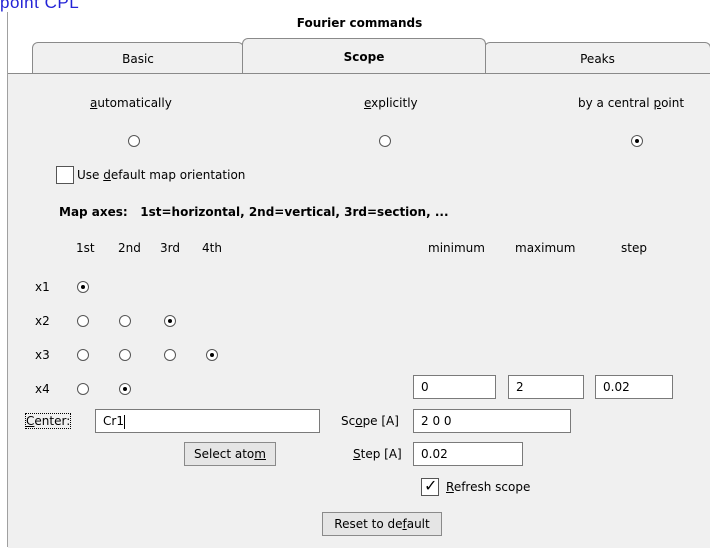  I want to click on radio-x3-1st, so click(83, 355).